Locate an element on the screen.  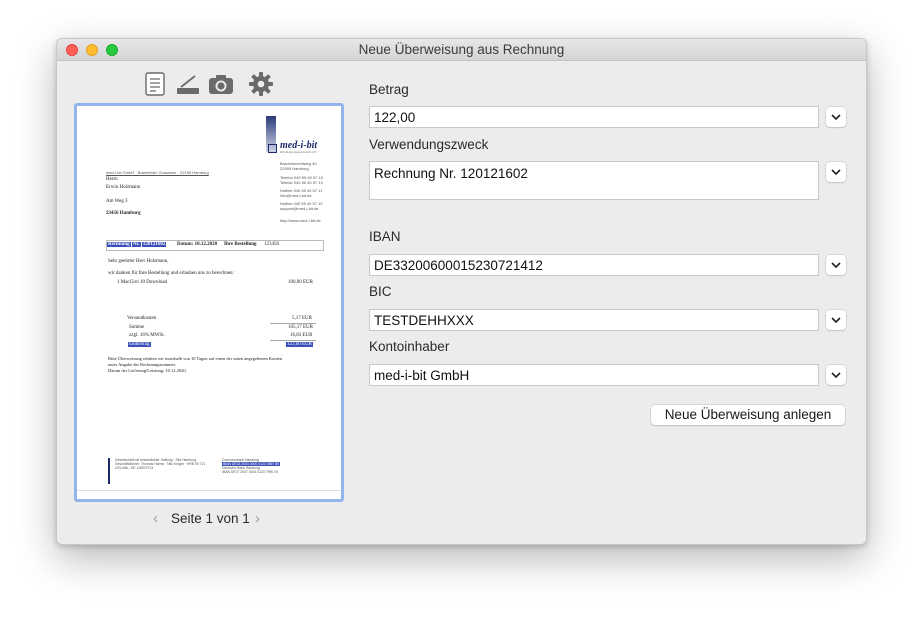
create-transfer-button: Neue Überweisung anlegen is located at coordinates (748, 415).